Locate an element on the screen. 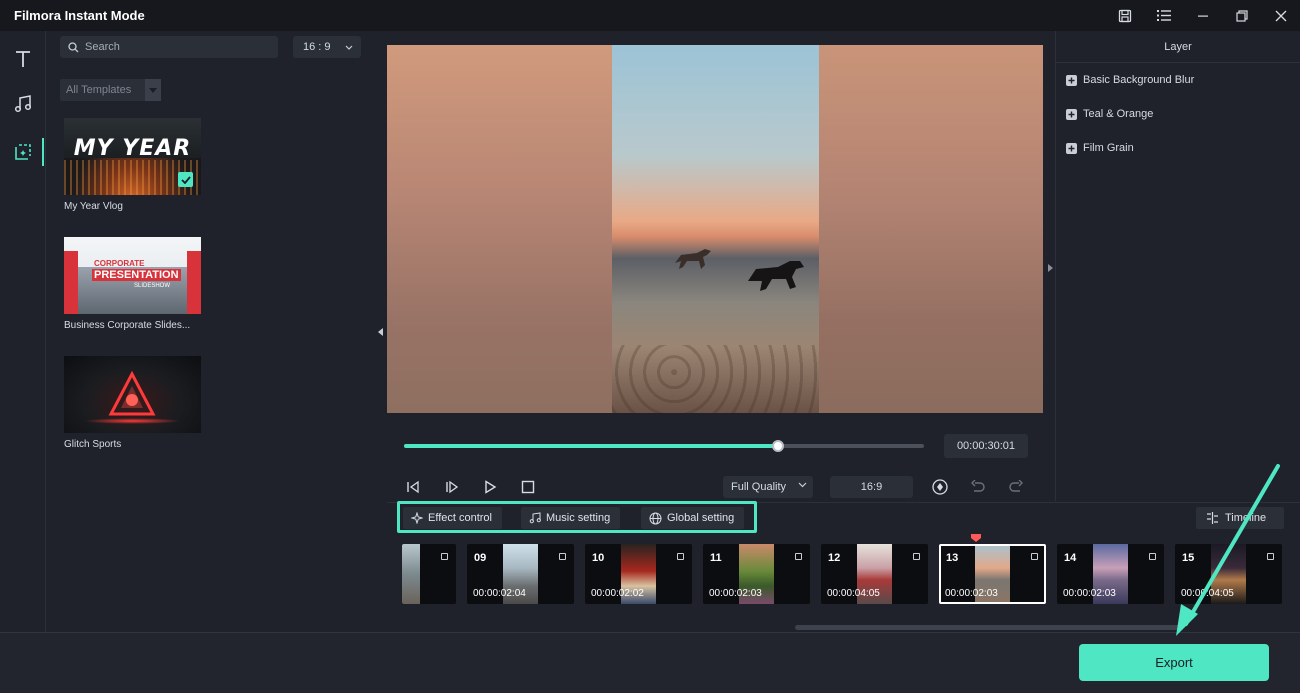 Image resolution: width=1300 pixels, height=693 pixels. preview-main-video is located at coordinates (715, 229).